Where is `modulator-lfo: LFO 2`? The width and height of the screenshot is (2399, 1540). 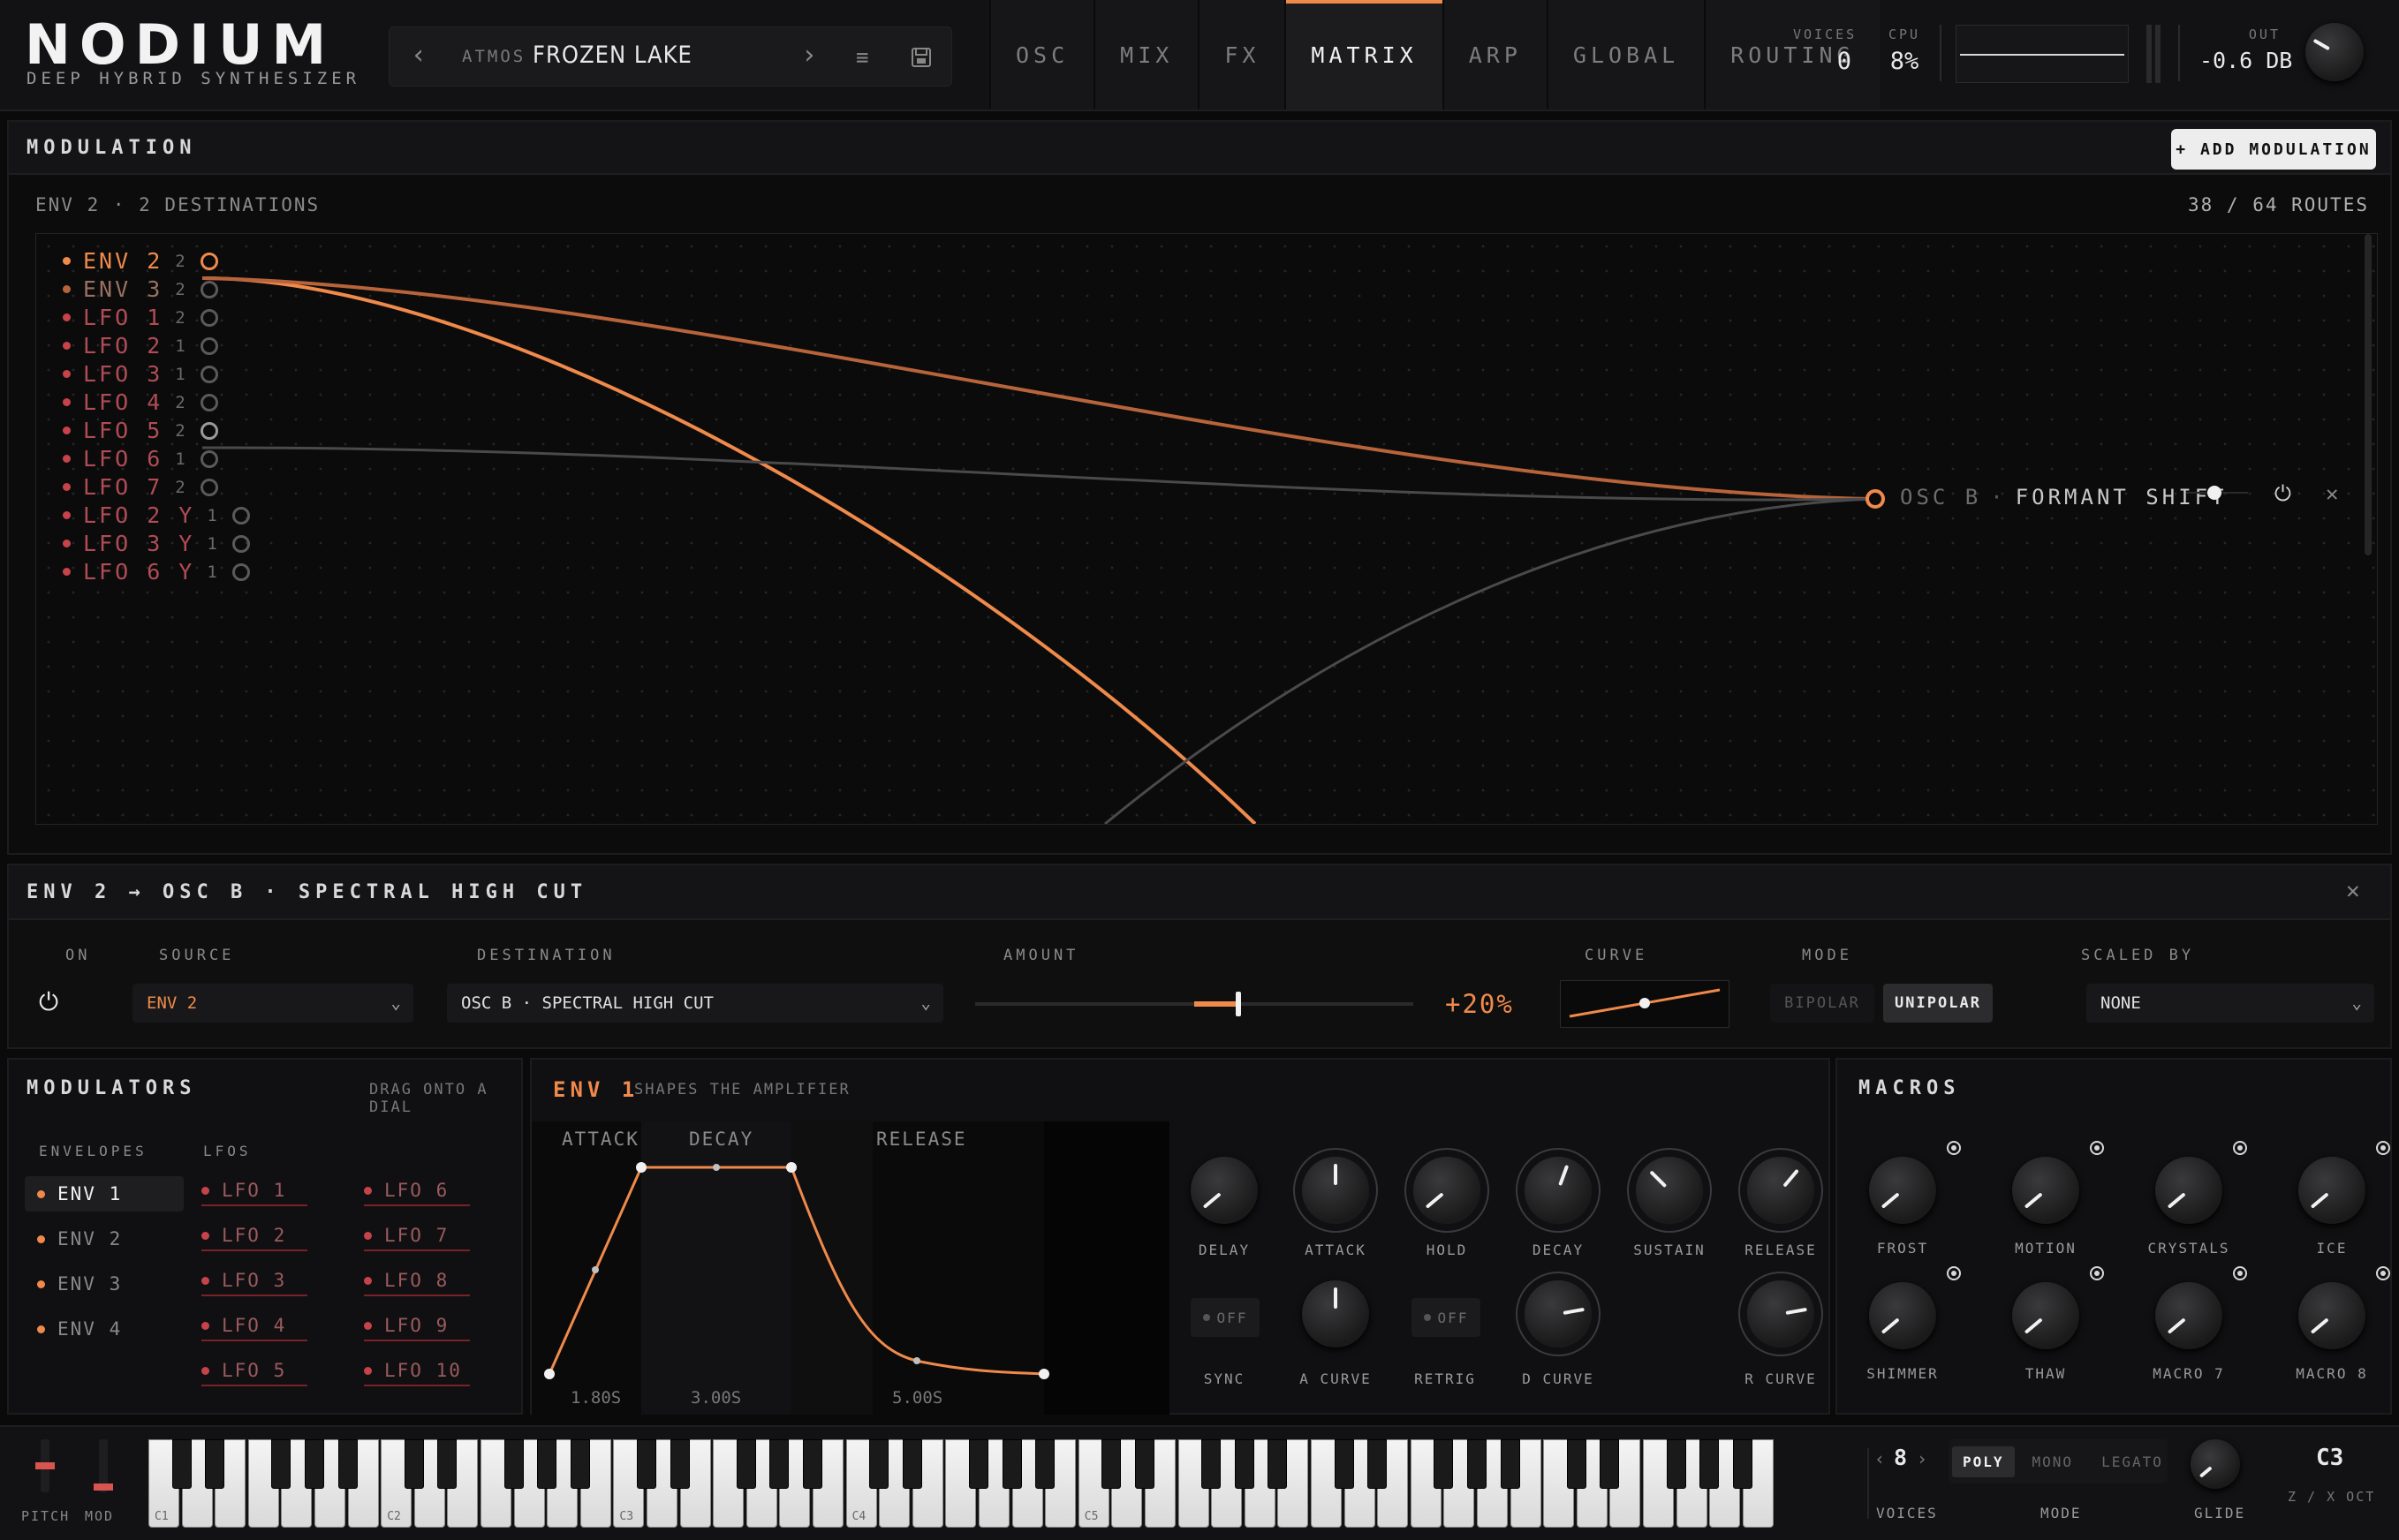
modulator-lfo: LFO 2 is located at coordinates (254, 1238).